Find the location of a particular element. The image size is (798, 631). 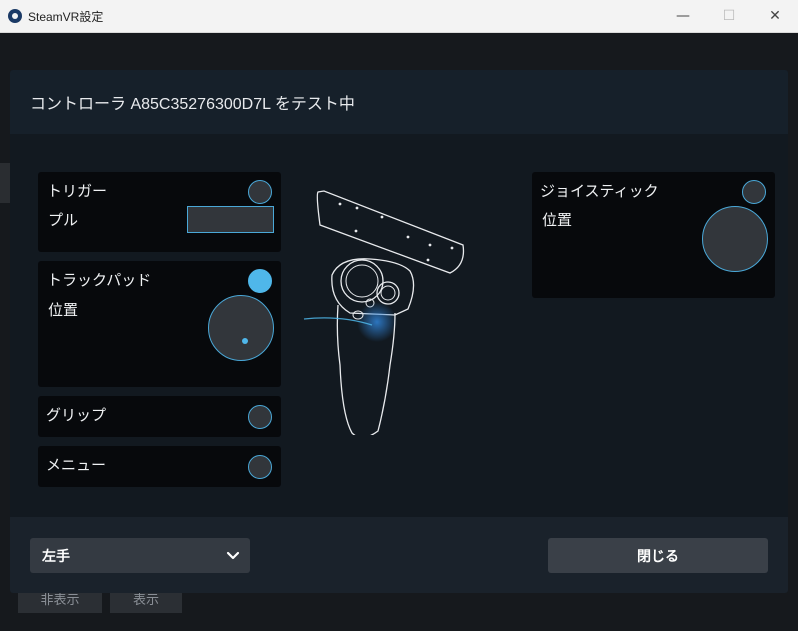

trigger-panel: トリガー プル is located at coordinates (159, 212).